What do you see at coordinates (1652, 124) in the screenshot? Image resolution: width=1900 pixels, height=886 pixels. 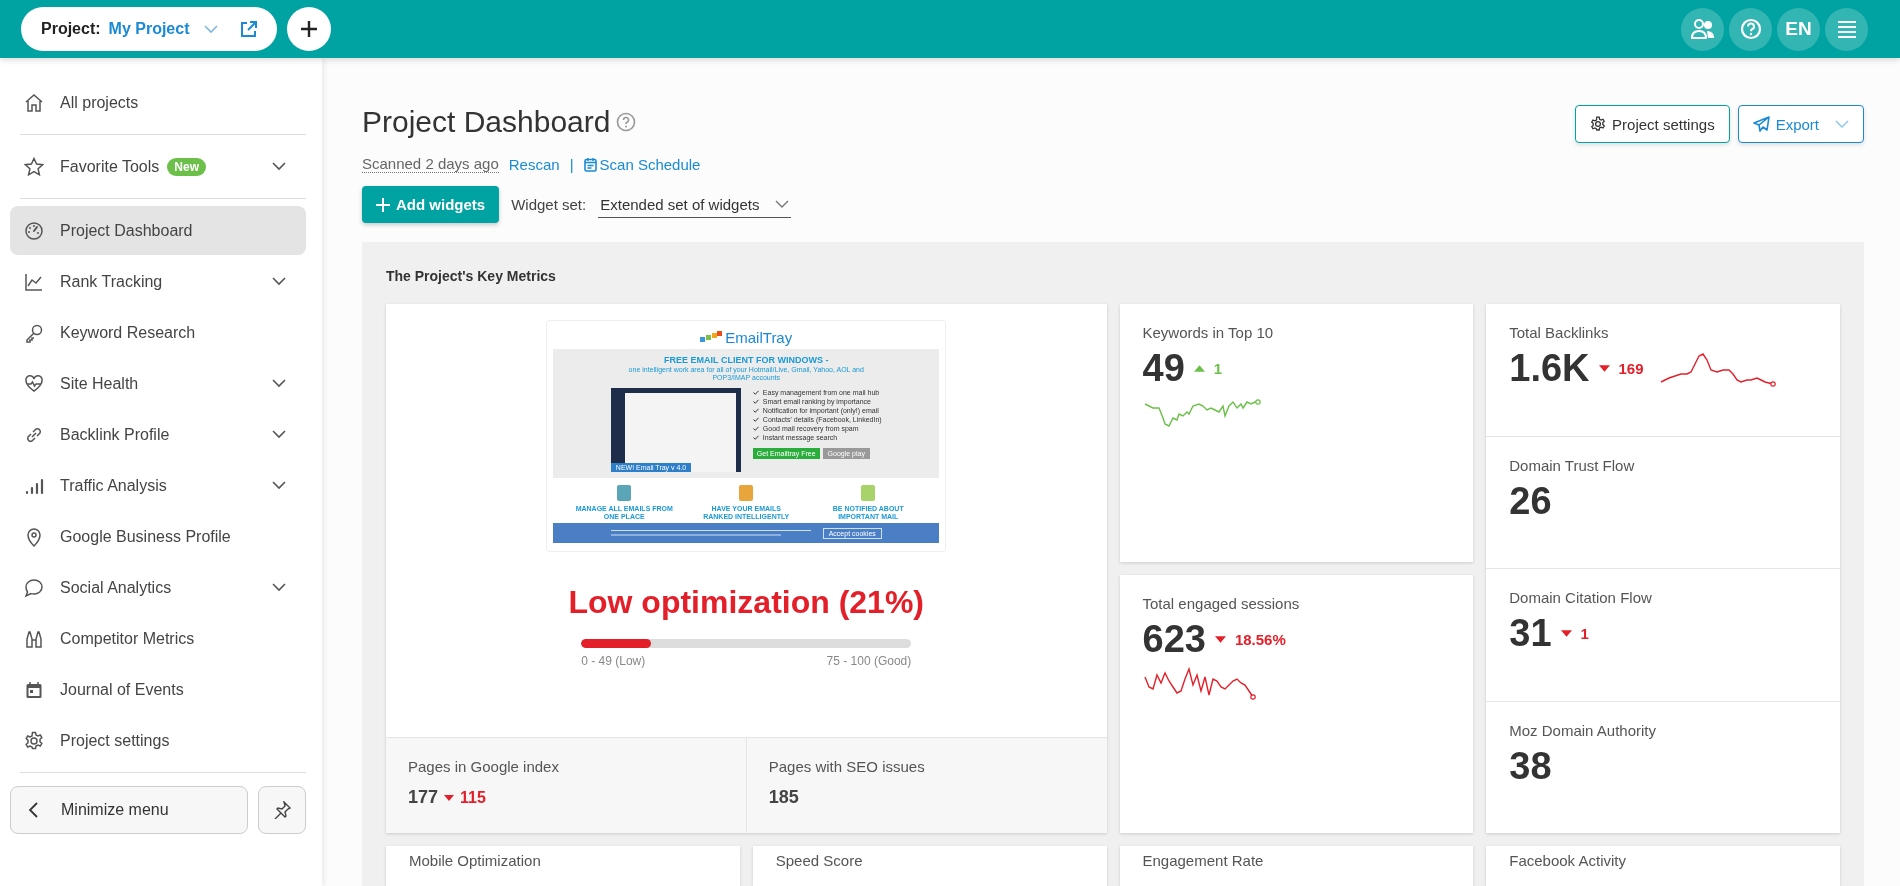 I see `project-settings-button: Project settings` at bounding box center [1652, 124].